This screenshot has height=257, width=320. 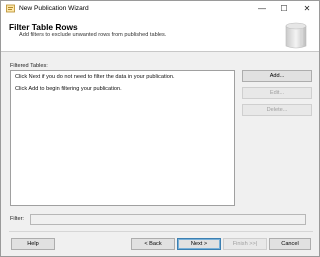 I want to click on finish-button: Finish >>|, so click(x=245, y=244).